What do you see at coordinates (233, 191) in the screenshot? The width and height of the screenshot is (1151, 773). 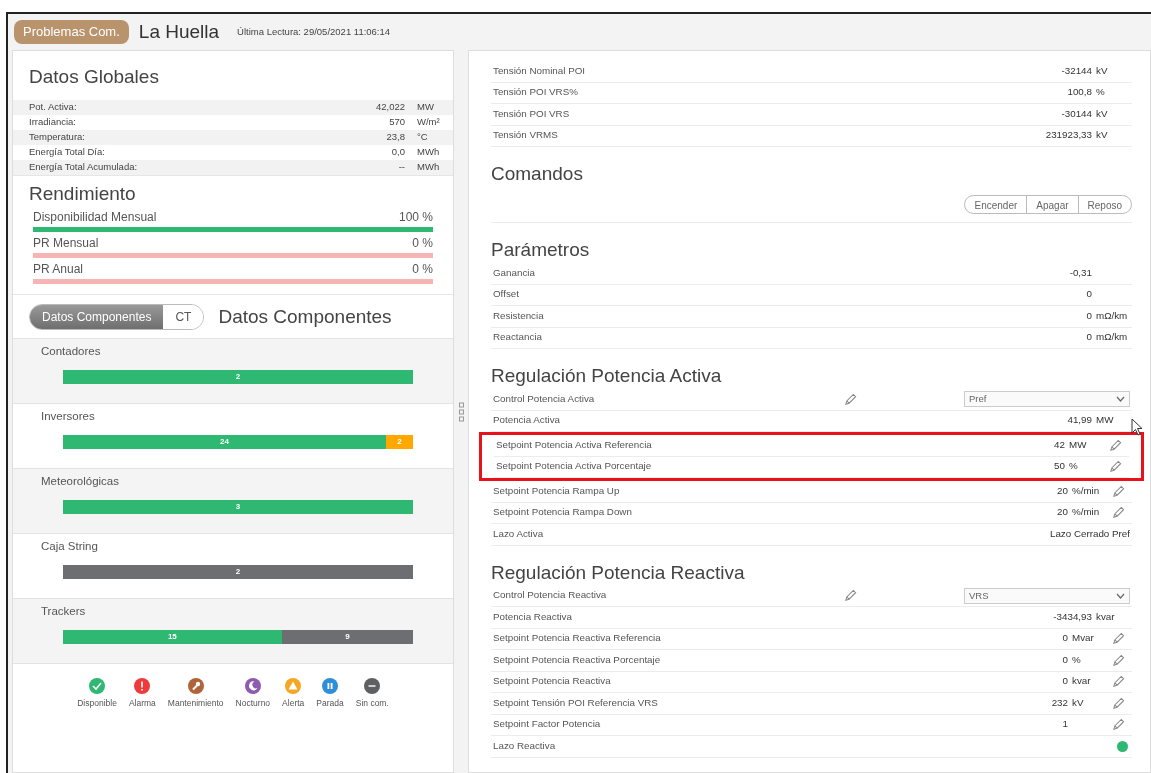 I see `section-title: Rendimiento` at bounding box center [233, 191].